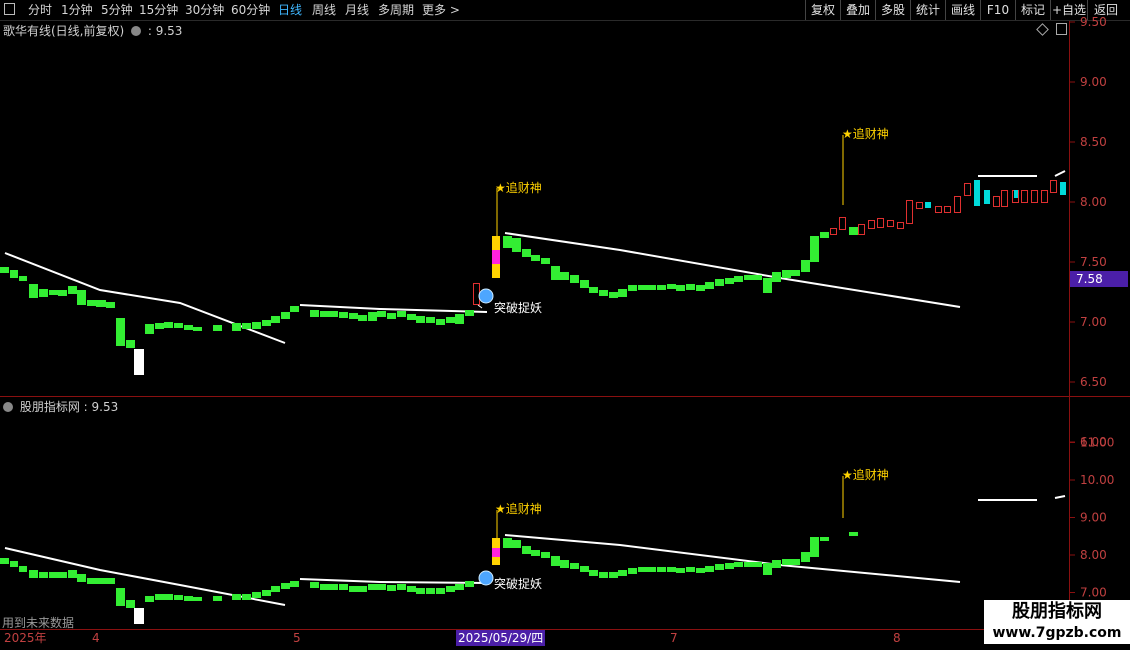 This screenshot has width=1130, height=650. Describe the element at coordinates (1061, 29) in the screenshot. I see `panel-resize-icon` at that location.